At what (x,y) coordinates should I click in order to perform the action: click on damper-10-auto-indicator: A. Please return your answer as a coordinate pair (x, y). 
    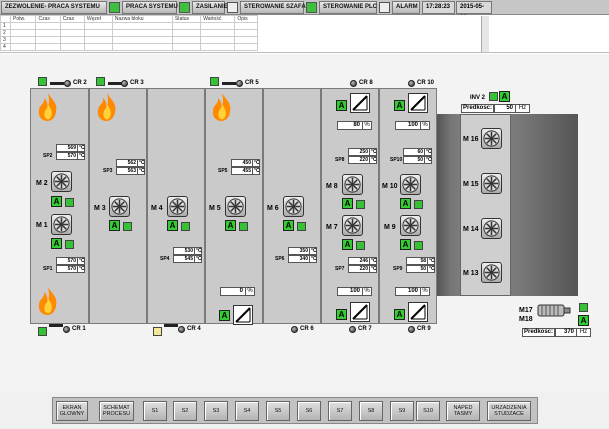
    Looking at the image, I should click on (399, 105).